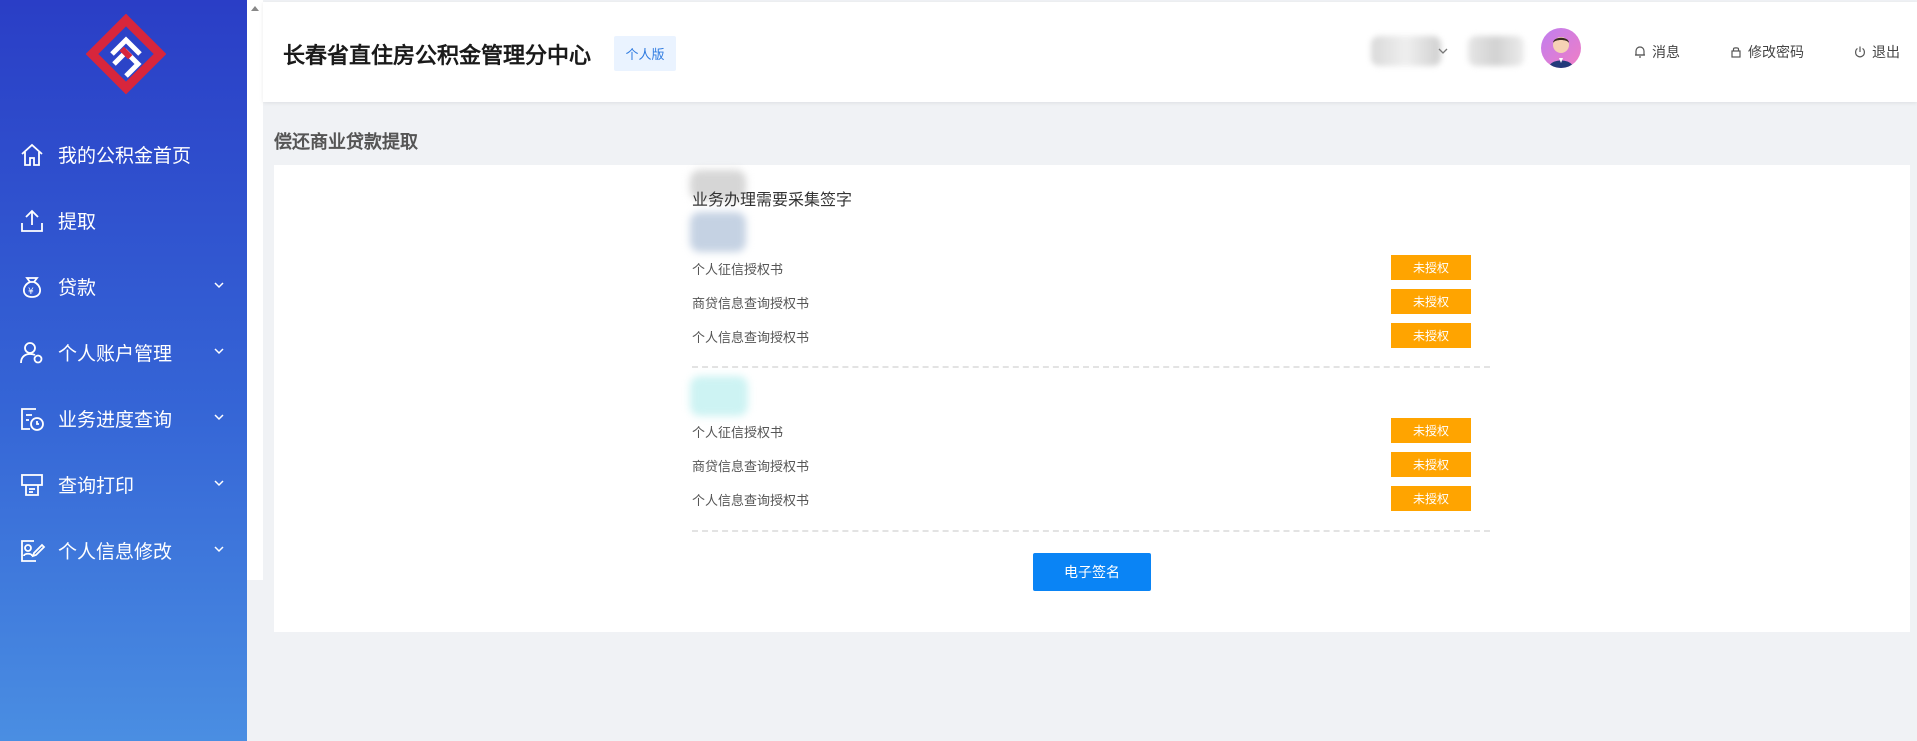 The width and height of the screenshot is (1917, 741). What do you see at coordinates (1666, 53) in the screenshot?
I see `messages-label: 消息` at bounding box center [1666, 53].